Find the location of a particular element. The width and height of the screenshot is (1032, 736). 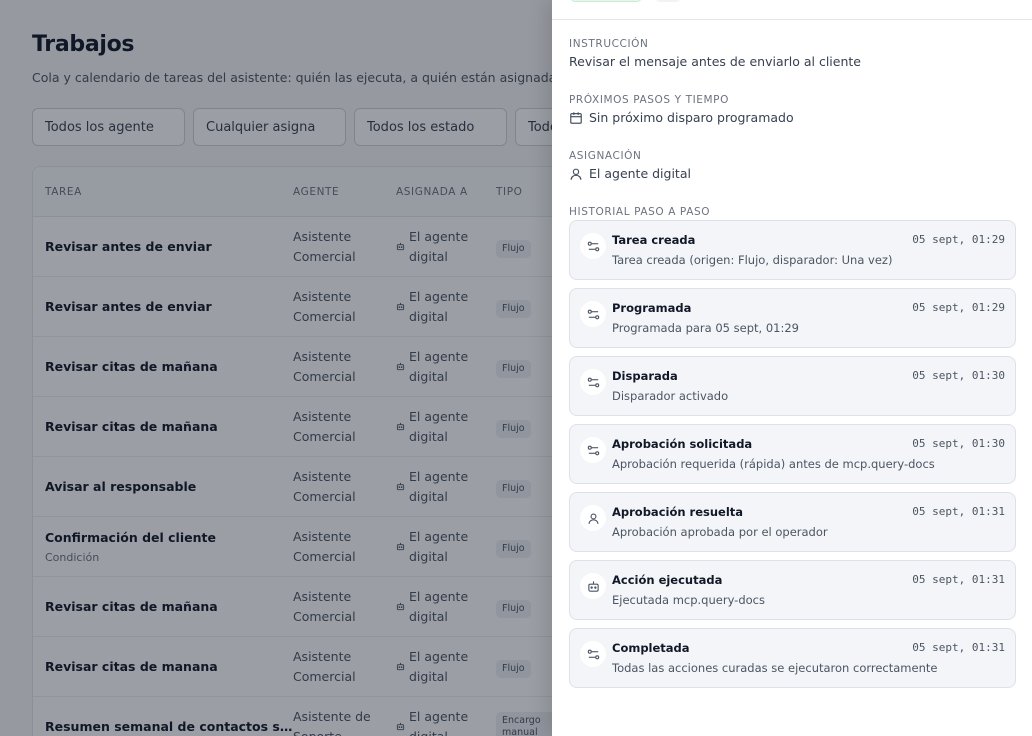

history-item-title: Tarea creada is located at coordinates (654, 240).